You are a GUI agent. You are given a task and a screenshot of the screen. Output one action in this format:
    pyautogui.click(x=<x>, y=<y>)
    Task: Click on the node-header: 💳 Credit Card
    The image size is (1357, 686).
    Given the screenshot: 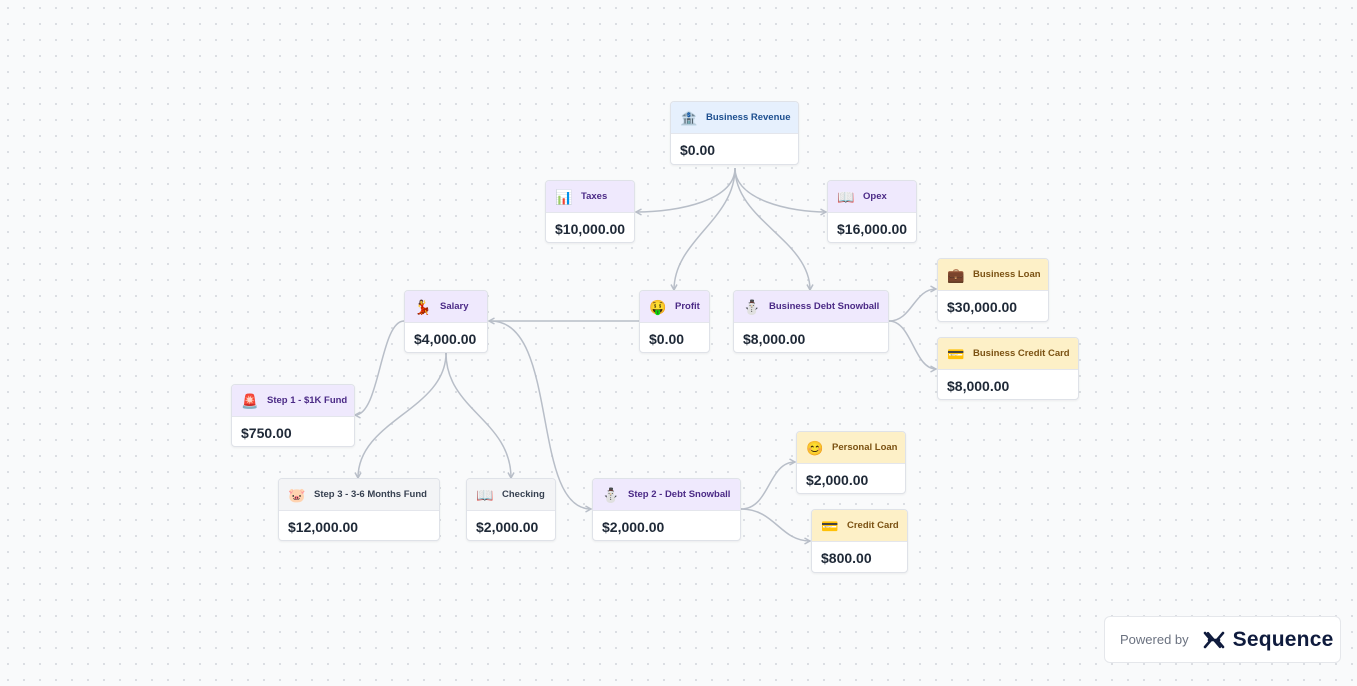 What is the action you would take?
    pyautogui.click(x=859, y=526)
    